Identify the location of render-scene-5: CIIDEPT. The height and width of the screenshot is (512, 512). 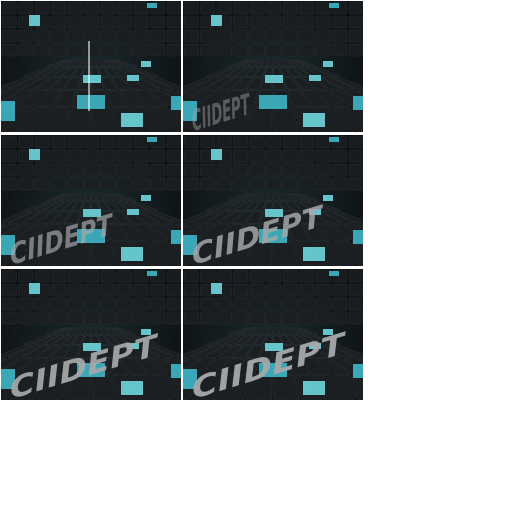
(91, 334).